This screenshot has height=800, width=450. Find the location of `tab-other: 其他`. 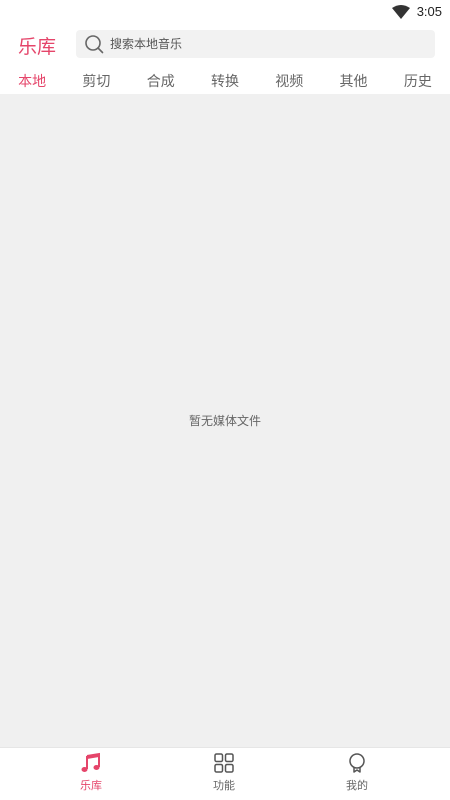

tab-other: 其他 is located at coordinates (354, 80).